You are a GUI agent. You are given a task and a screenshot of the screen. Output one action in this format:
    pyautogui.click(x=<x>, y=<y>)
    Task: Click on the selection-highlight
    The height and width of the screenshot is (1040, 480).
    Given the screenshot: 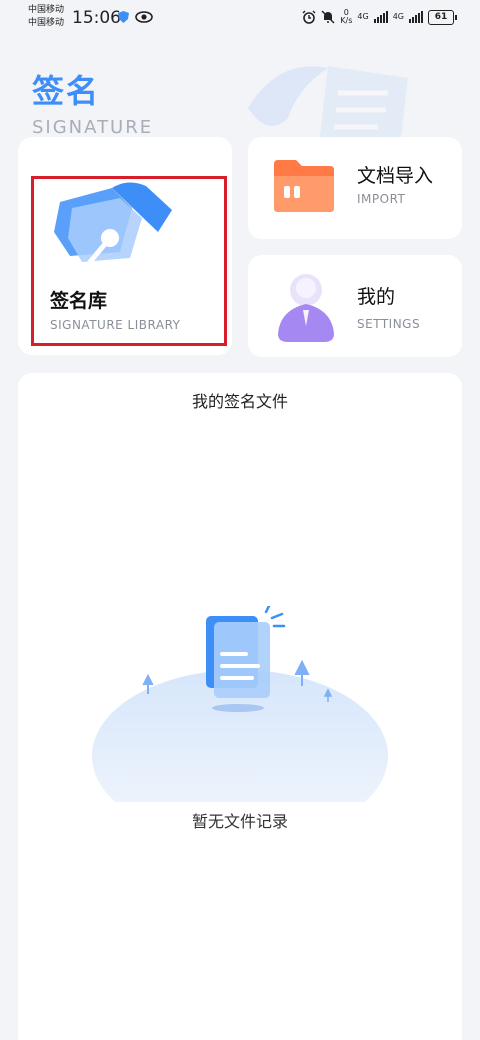 What is the action you would take?
    pyautogui.click(x=129, y=261)
    